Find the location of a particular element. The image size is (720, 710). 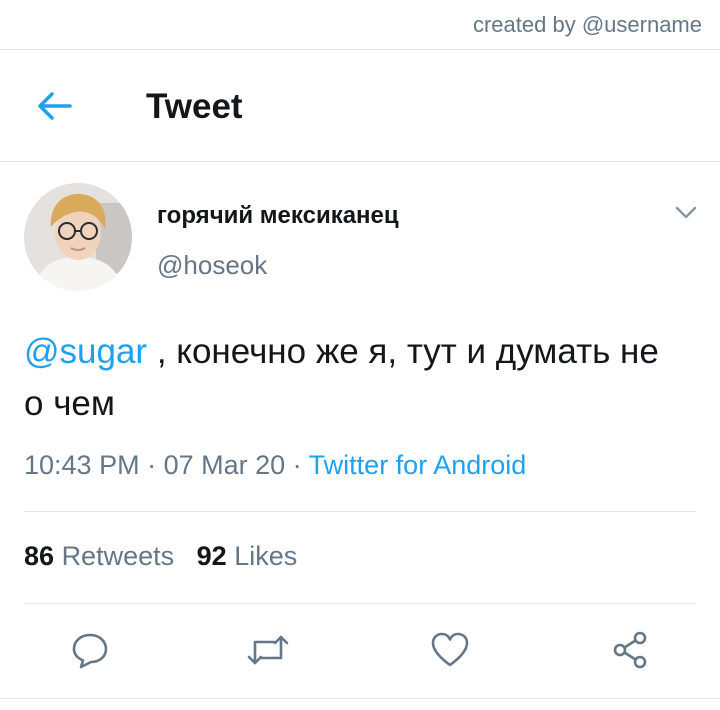

credit-text: created by @username is located at coordinates (587, 24).